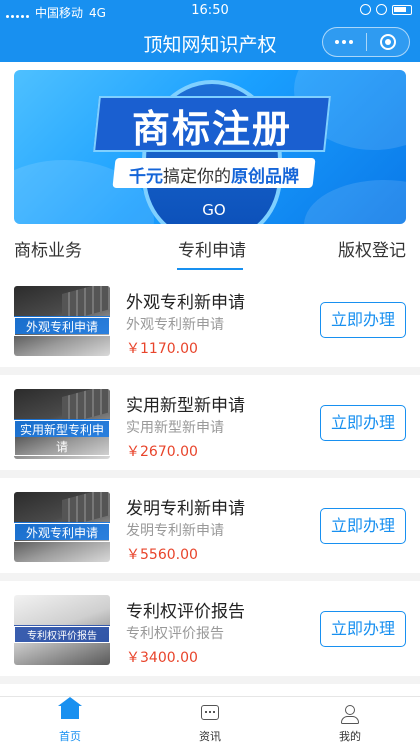  I want to click on tabbar-home: 首页, so click(70, 722).